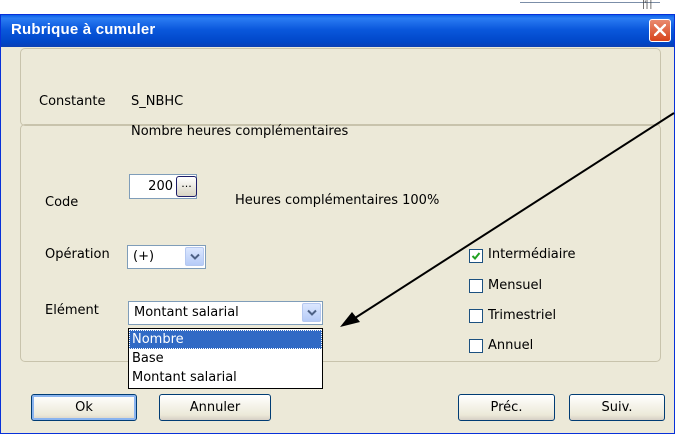 The image size is (675, 434). I want to click on previous-button: Préc., so click(506, 407).